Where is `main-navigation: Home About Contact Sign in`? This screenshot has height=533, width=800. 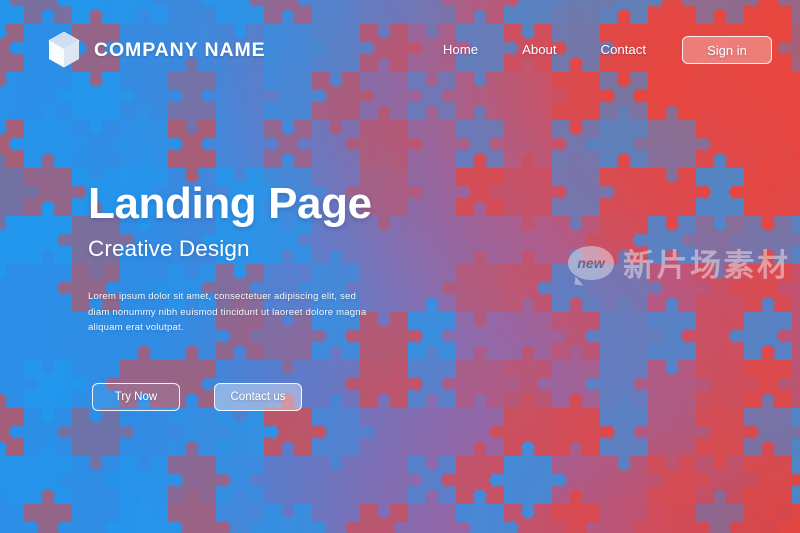
main-navigation: Home About Contact Sign in is located at coordinates (601, 50).